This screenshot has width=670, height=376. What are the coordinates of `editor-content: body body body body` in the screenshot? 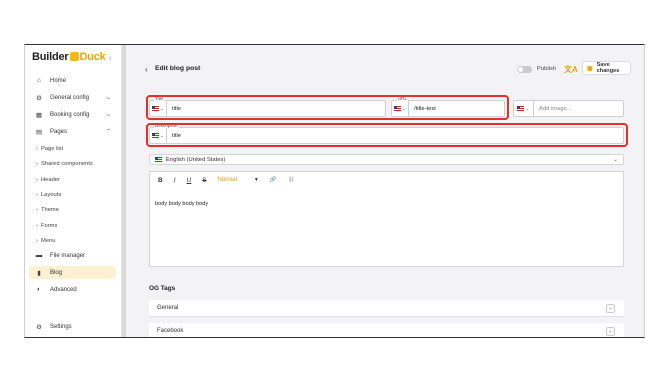 It's located at (182, 204).